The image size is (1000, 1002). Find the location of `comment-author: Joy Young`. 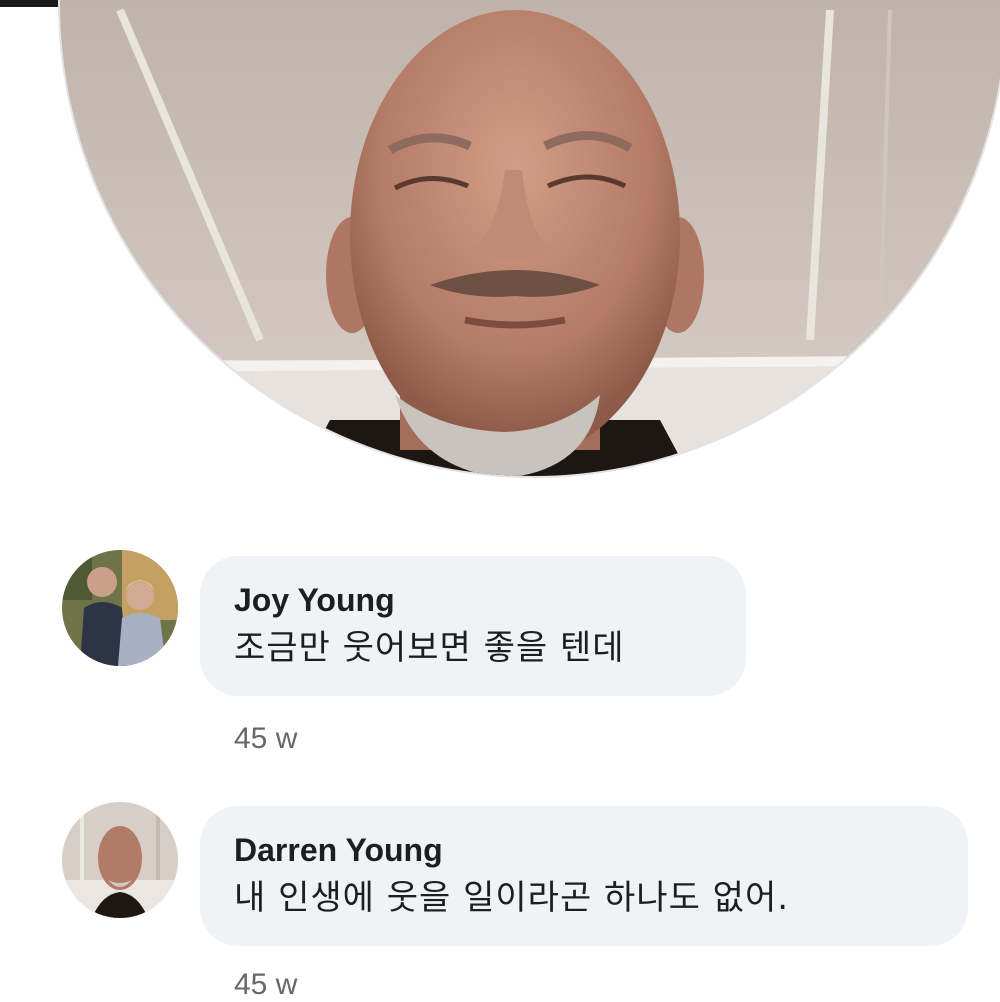

comment-author: Joy Young is located at coordinates (475, 600).